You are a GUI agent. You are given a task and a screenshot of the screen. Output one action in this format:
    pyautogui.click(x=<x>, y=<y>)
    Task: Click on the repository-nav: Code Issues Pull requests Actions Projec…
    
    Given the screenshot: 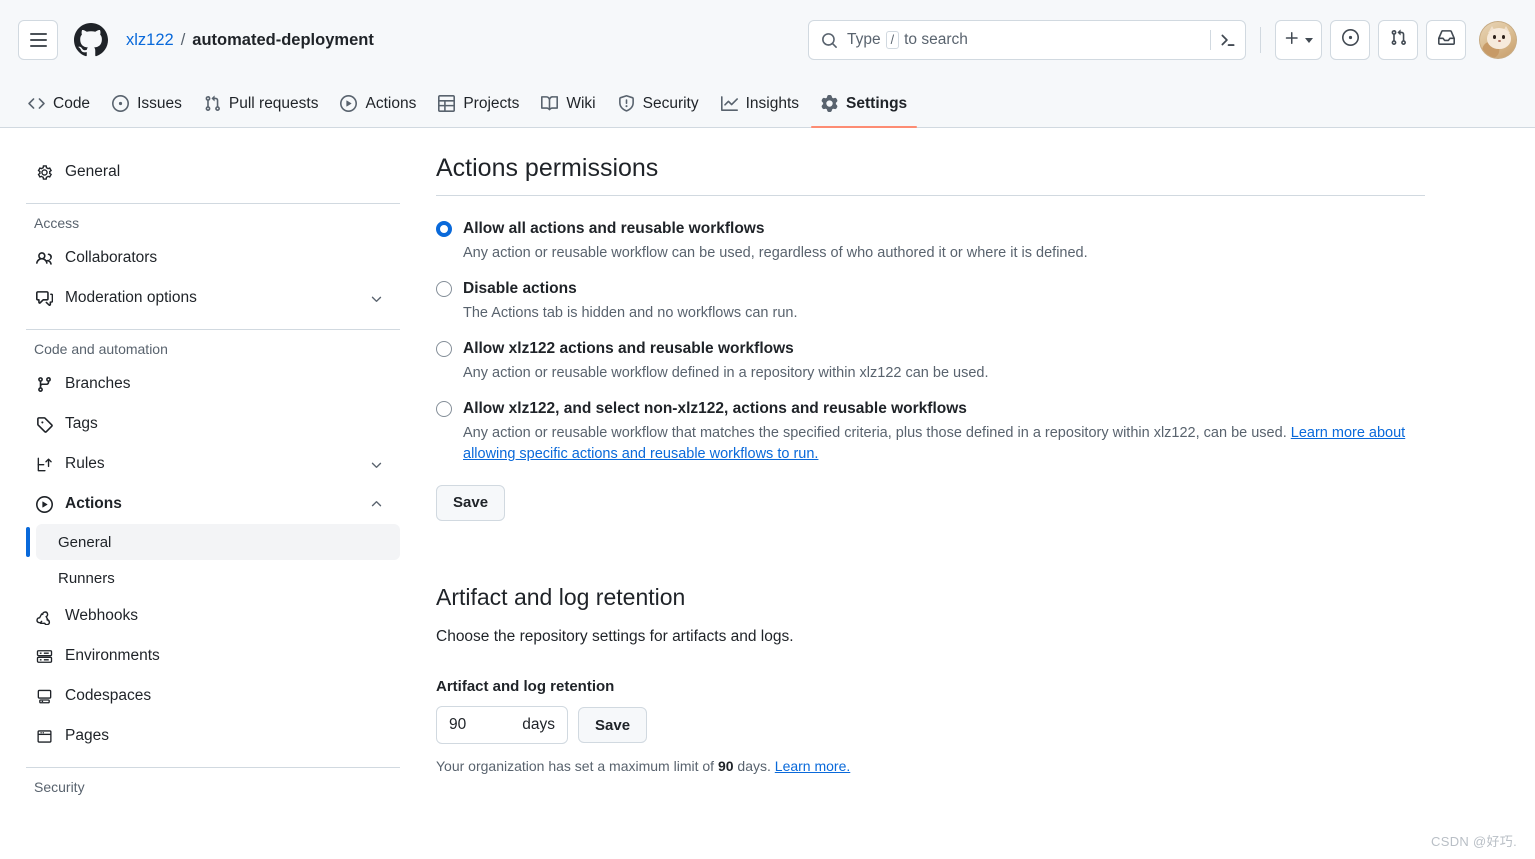 What is the action you would take?
    pyautogui.click(x=767, y=104)
    